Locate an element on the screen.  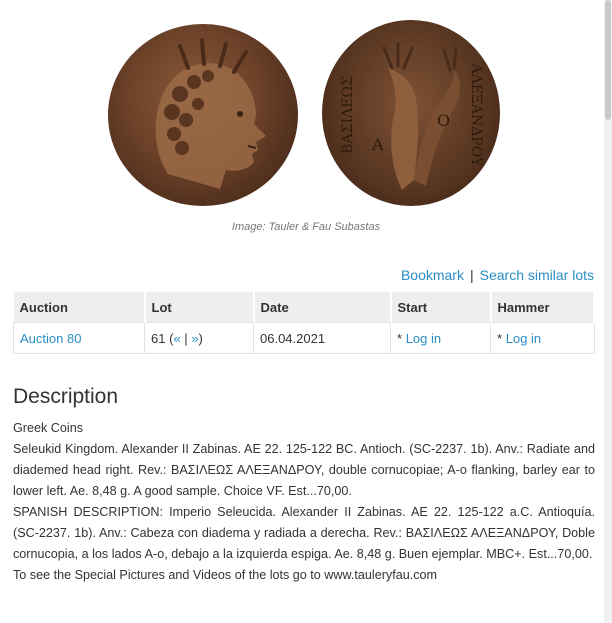
cell-auction: Auction 80 is located at coordinates (79, 338).